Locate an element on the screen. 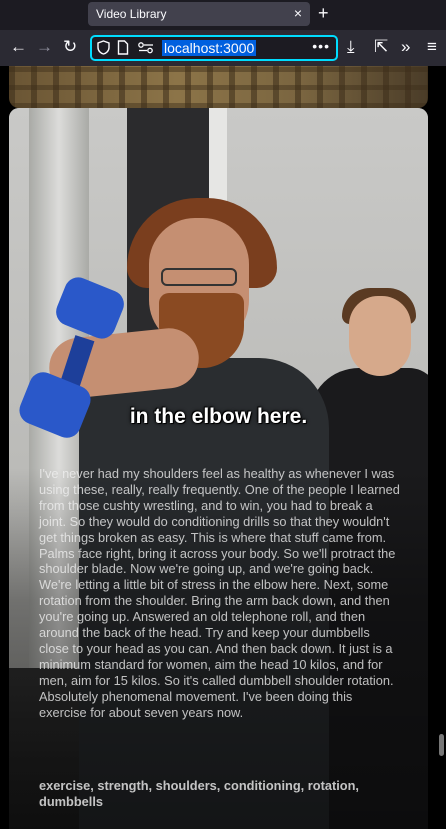 The image size is (446, 829). tab-close-icon: × is located at coordinates (298, 13).